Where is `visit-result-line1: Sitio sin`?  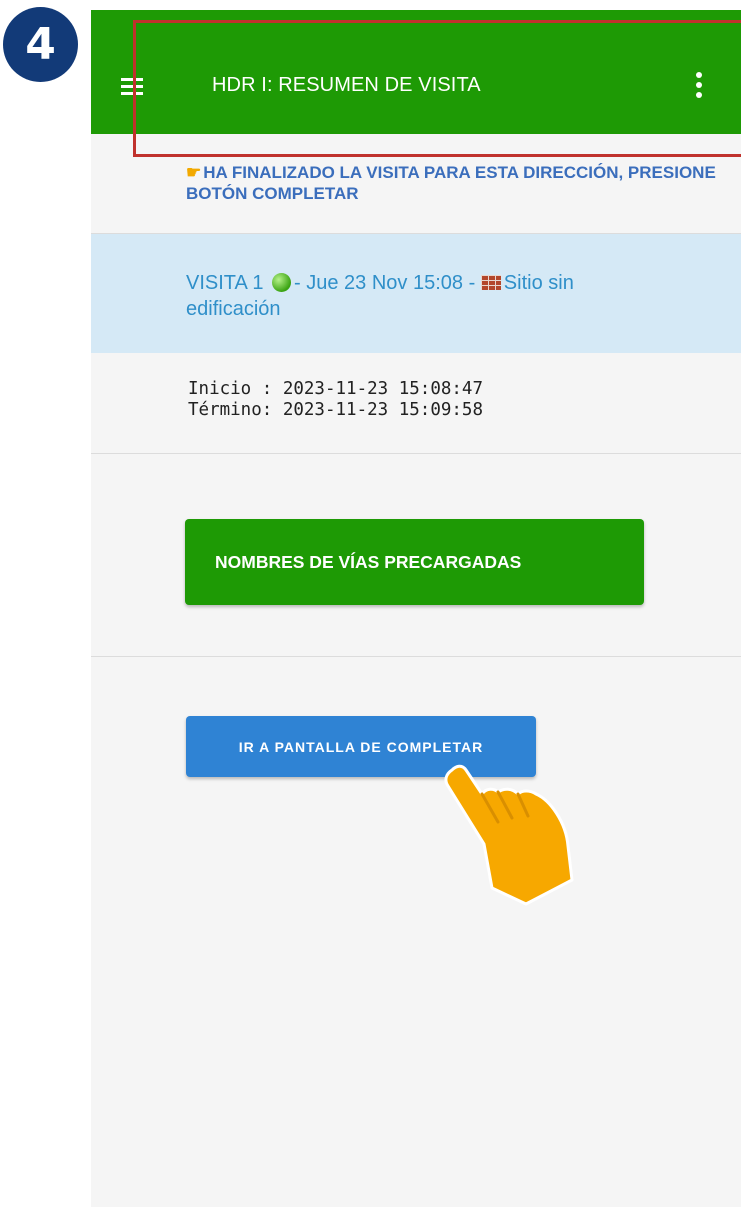
visit-result-line1: Sitio sin is located at coordinates (538, 283).